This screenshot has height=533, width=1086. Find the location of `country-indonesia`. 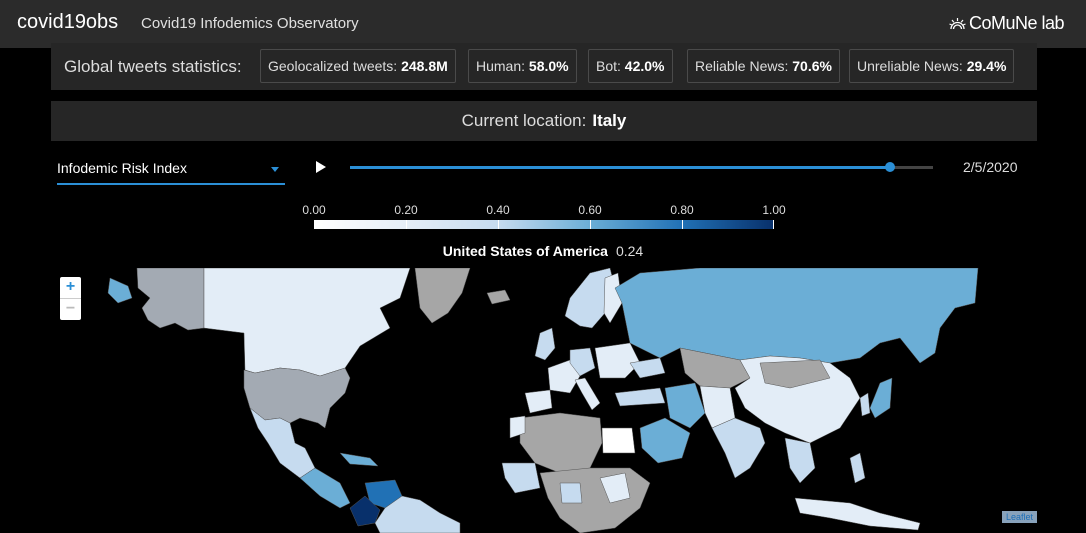

country-indonesia is located at coordinates (857, 514).